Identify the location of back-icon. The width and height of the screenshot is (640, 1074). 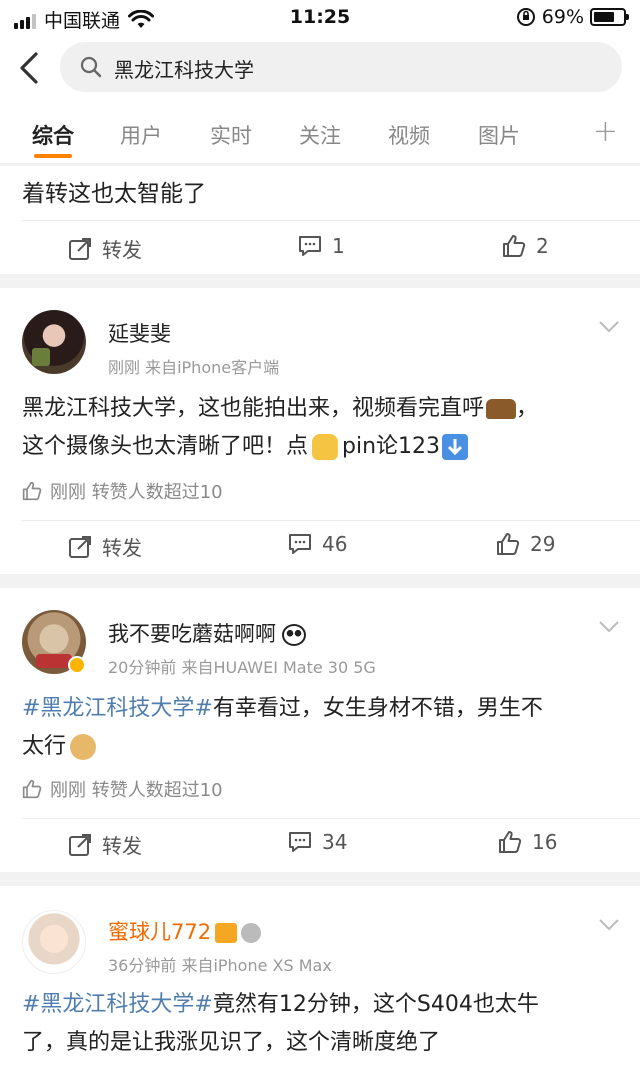
(31, 68).